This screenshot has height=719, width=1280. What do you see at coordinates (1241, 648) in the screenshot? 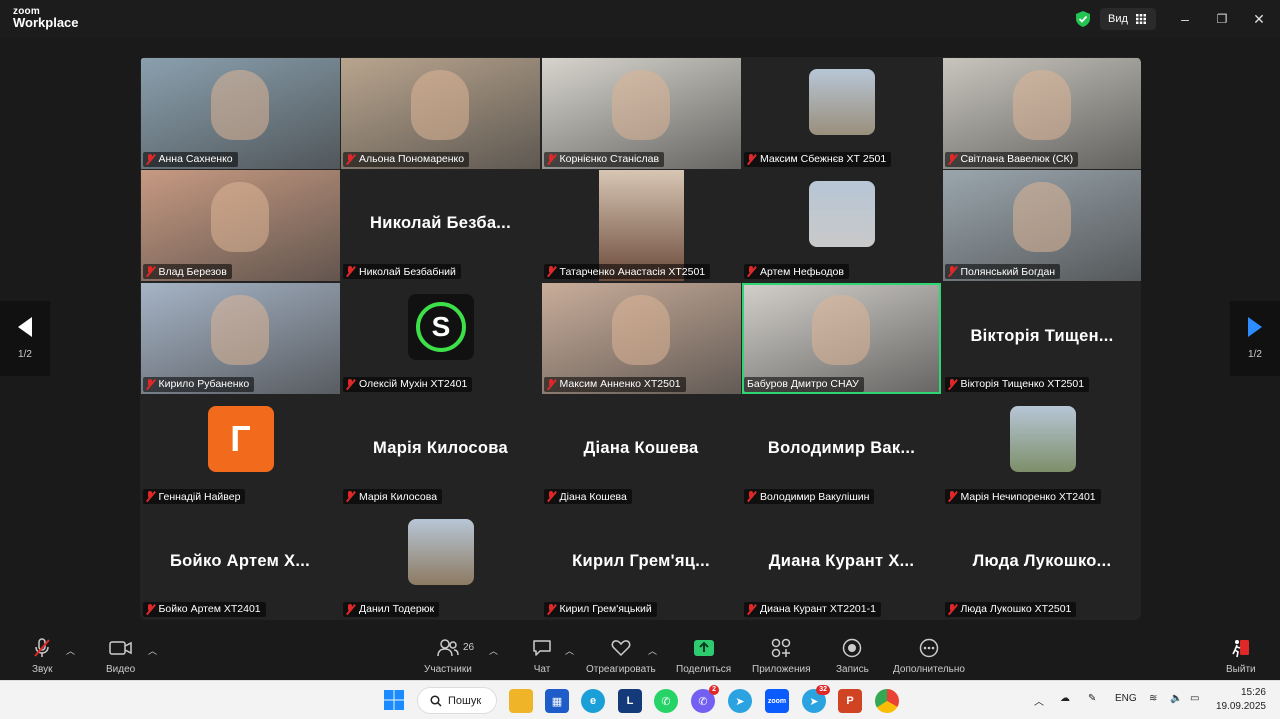
I see `leave-icon` at bounding box center [1241, 648].